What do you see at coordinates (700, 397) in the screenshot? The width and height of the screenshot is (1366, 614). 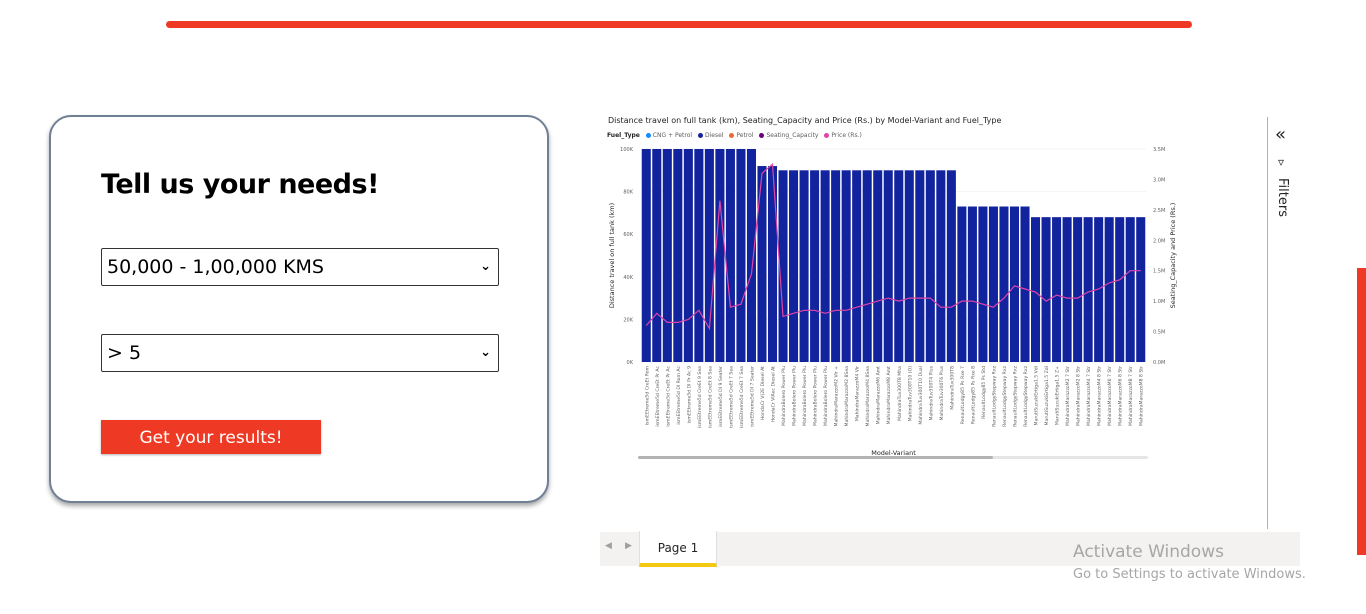 I see `x-tick-label: ismEEtreme5d CreEt 9 Sea` at bounding box center [700, 397].